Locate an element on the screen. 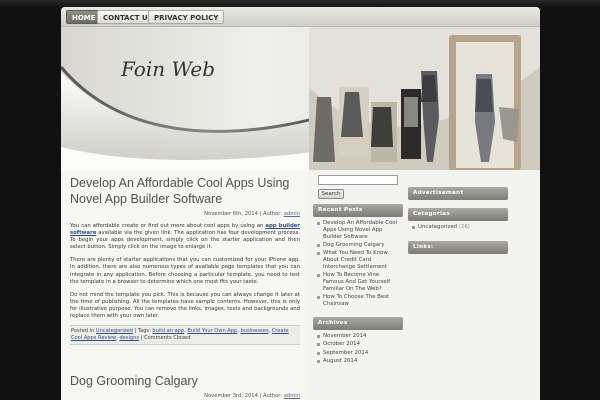 The height and width of the screenshot is (400, 600). fashion-boutique-photo is located at coordinates (424, 98).